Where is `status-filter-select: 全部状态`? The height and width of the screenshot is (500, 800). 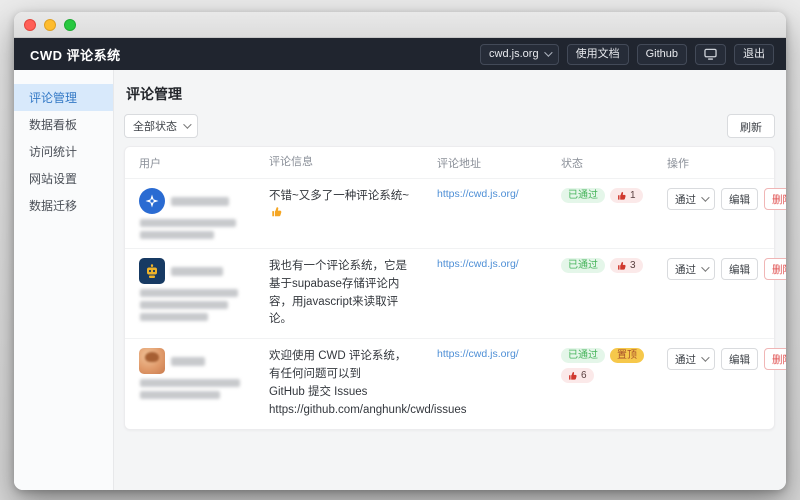
status-filter-select: 全部状态 is located at coordinates (161, 126).